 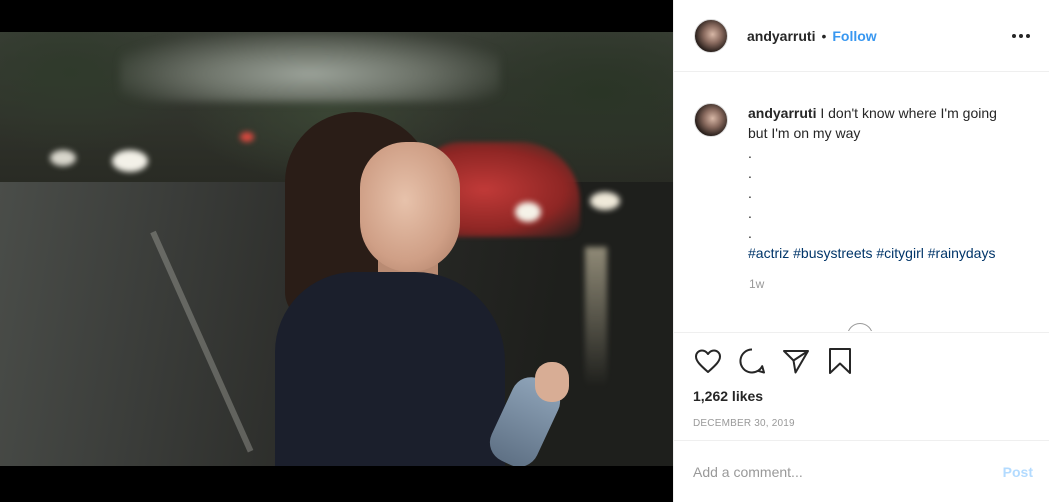 What do you see at coordinates (863, 396) in the screenshot?
I see `likes-count: 1,262 likes` at bounding box center [863, 396].